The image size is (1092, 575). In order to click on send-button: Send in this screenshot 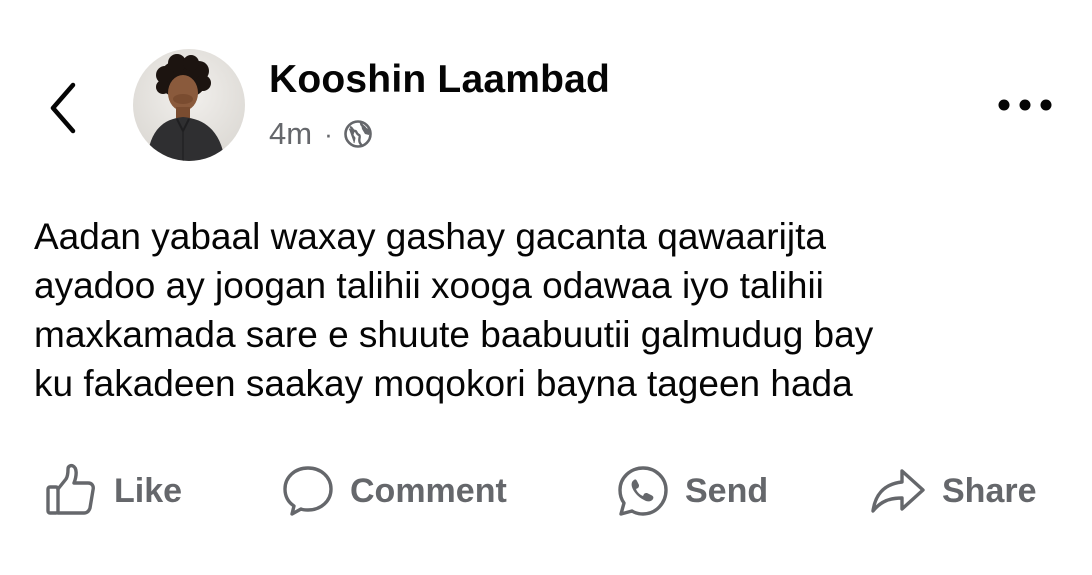, I will do `click(691, 491)`.